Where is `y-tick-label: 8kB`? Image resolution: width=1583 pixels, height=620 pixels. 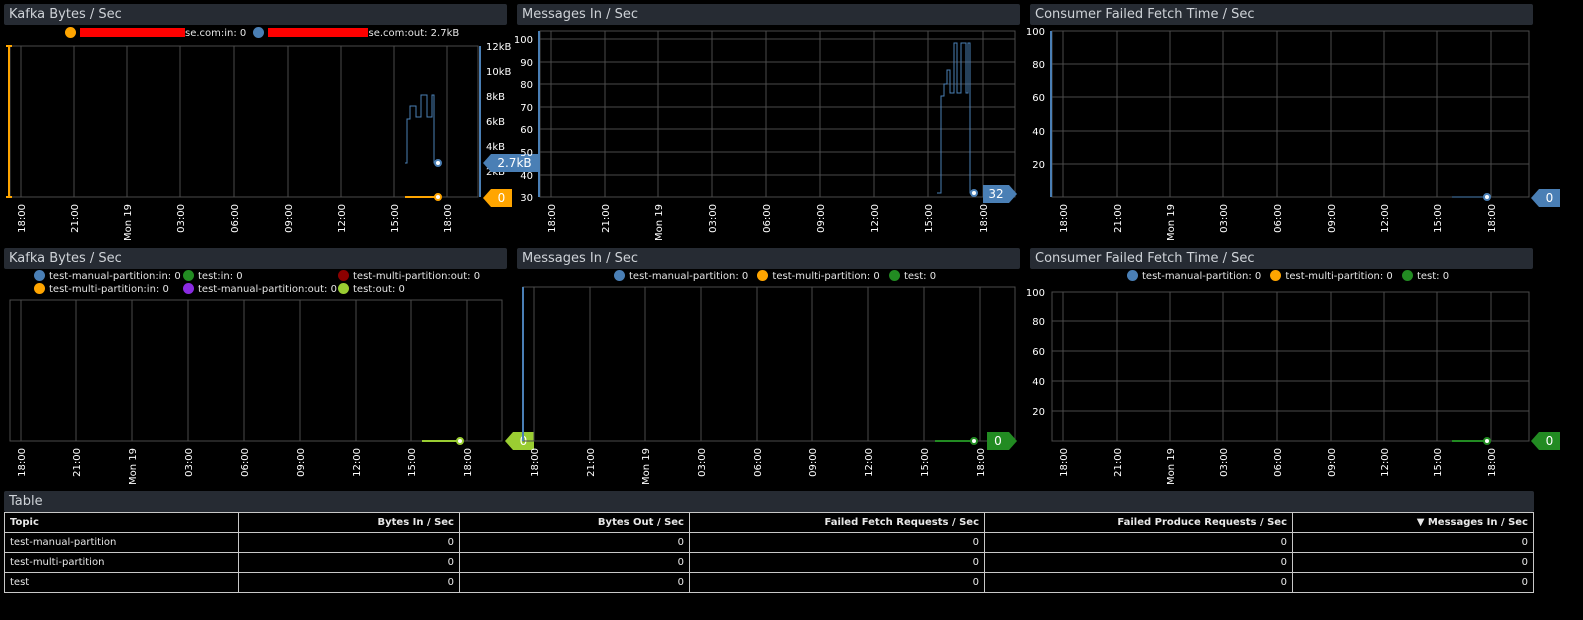
y-tick-label: 8kB is located at coordinates (495, 97).